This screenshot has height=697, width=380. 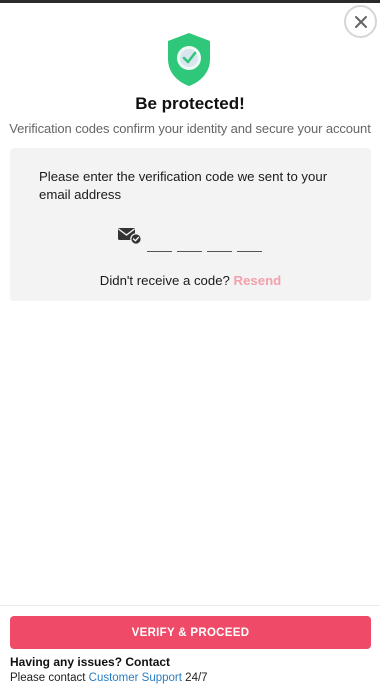 What do you see at coordinates (48, 678) in the screenshot?
I see `contact-prefix: Please contact` at bounding box center [48, 678].